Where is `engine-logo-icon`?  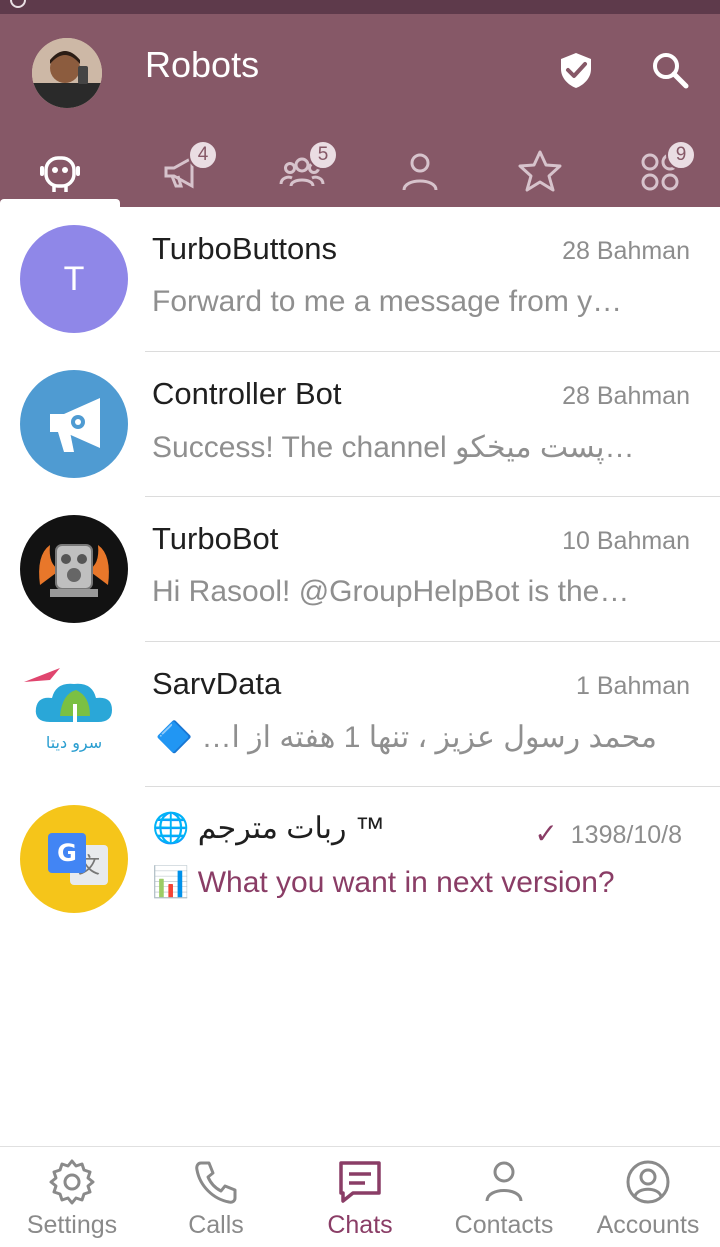 engine-logo-icon is located at coordinates (74, 570).